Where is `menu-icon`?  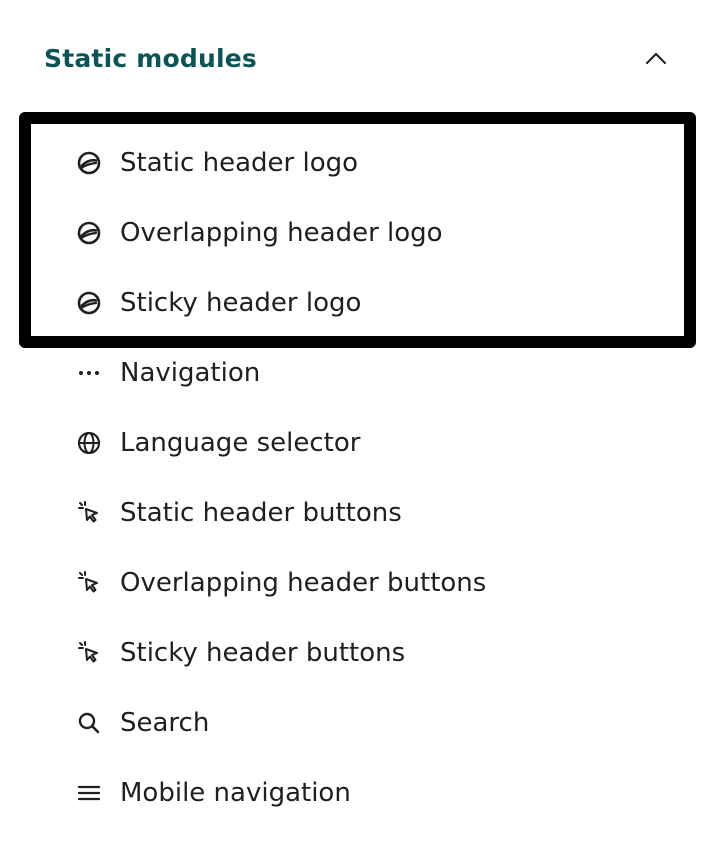
menu-icon is located at coordinates (90, 793).